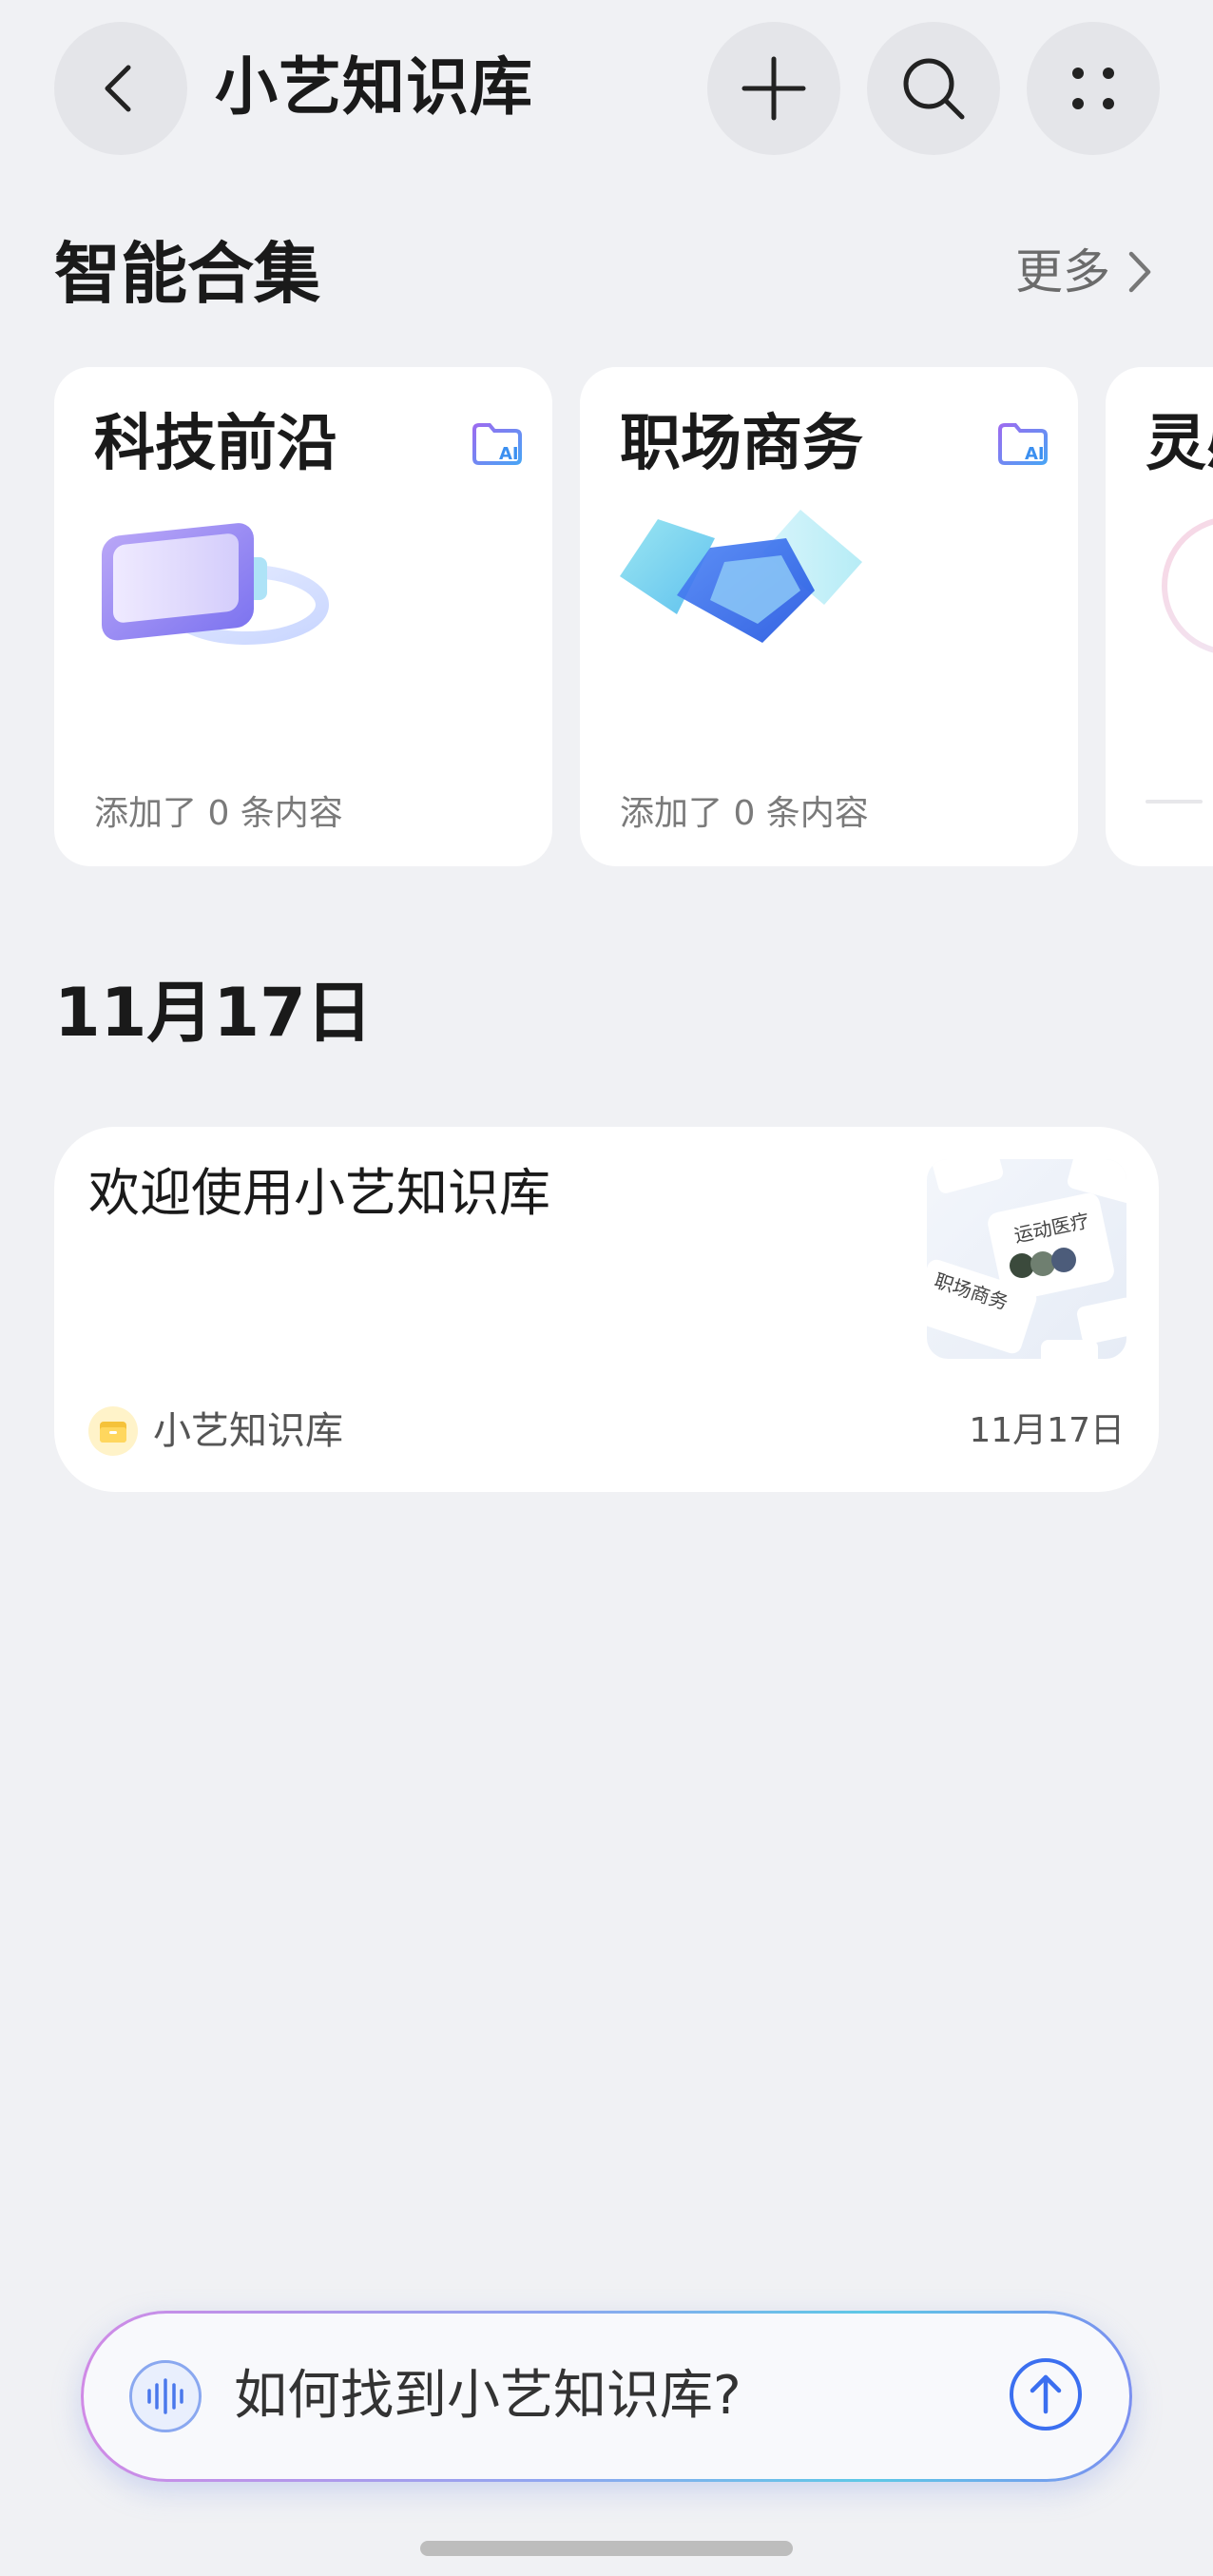 Image resolution: width=1213 pixels, height=2576 pixels. I want to click on send-button, so click(1046, 2396).